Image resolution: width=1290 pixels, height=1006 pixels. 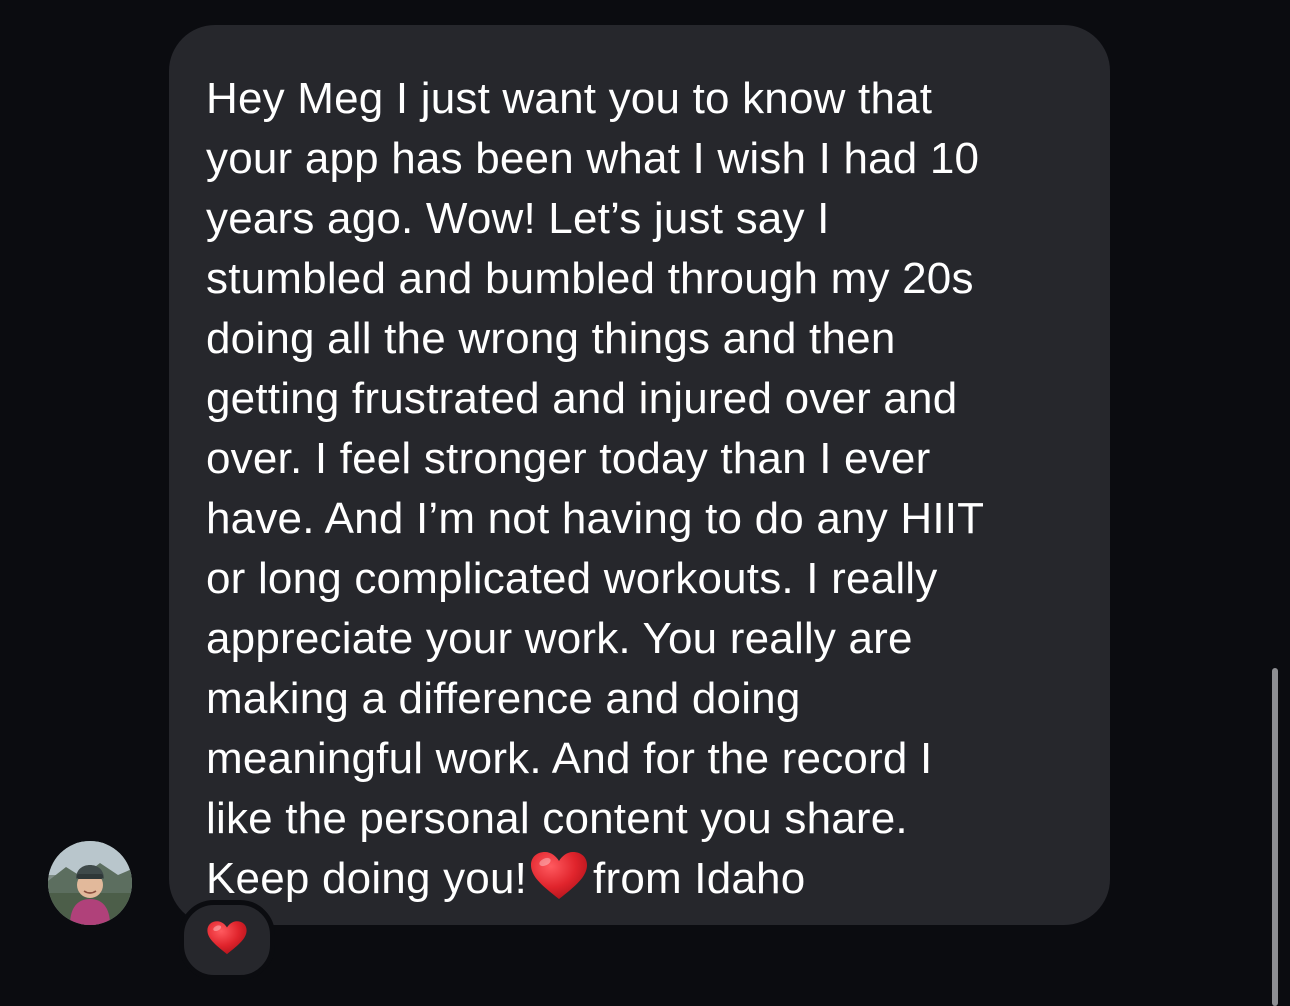 What do you see at coordinates (367, 878) in the screenshot?
I see `message-text-before-emoji: Keep doing you!` at bounding box center [367, 878].